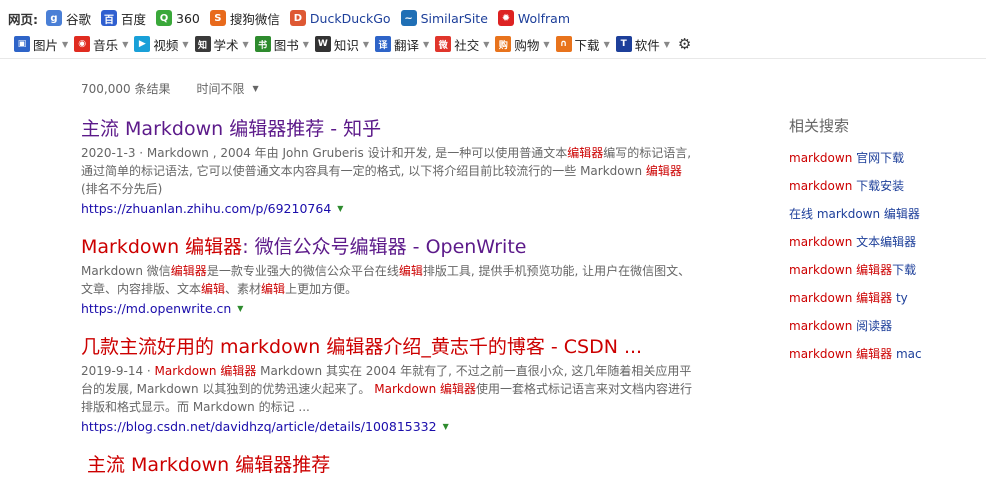 The image size is (986, 482). Describe the element at coordinates (462, 44) in the screenshot. I see `category-weibo: 微社交 ▼` at that location.